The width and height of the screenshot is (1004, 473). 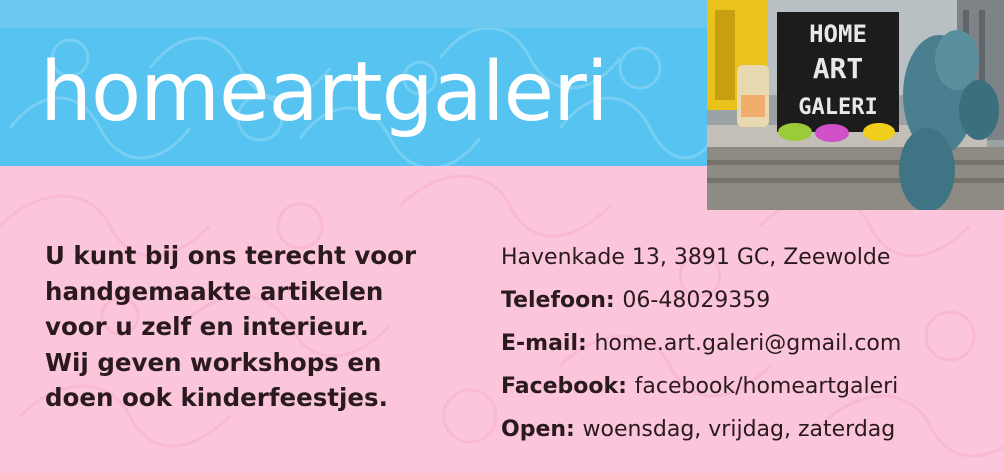 I want to click on address: Havenkade 13, 3891 GC, Zeewolde, so click(x=696, y=257).